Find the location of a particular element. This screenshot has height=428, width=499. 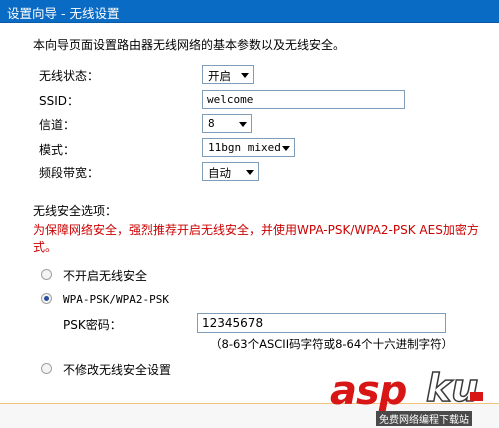

psk-password-field is located at coordinates (321, 323).